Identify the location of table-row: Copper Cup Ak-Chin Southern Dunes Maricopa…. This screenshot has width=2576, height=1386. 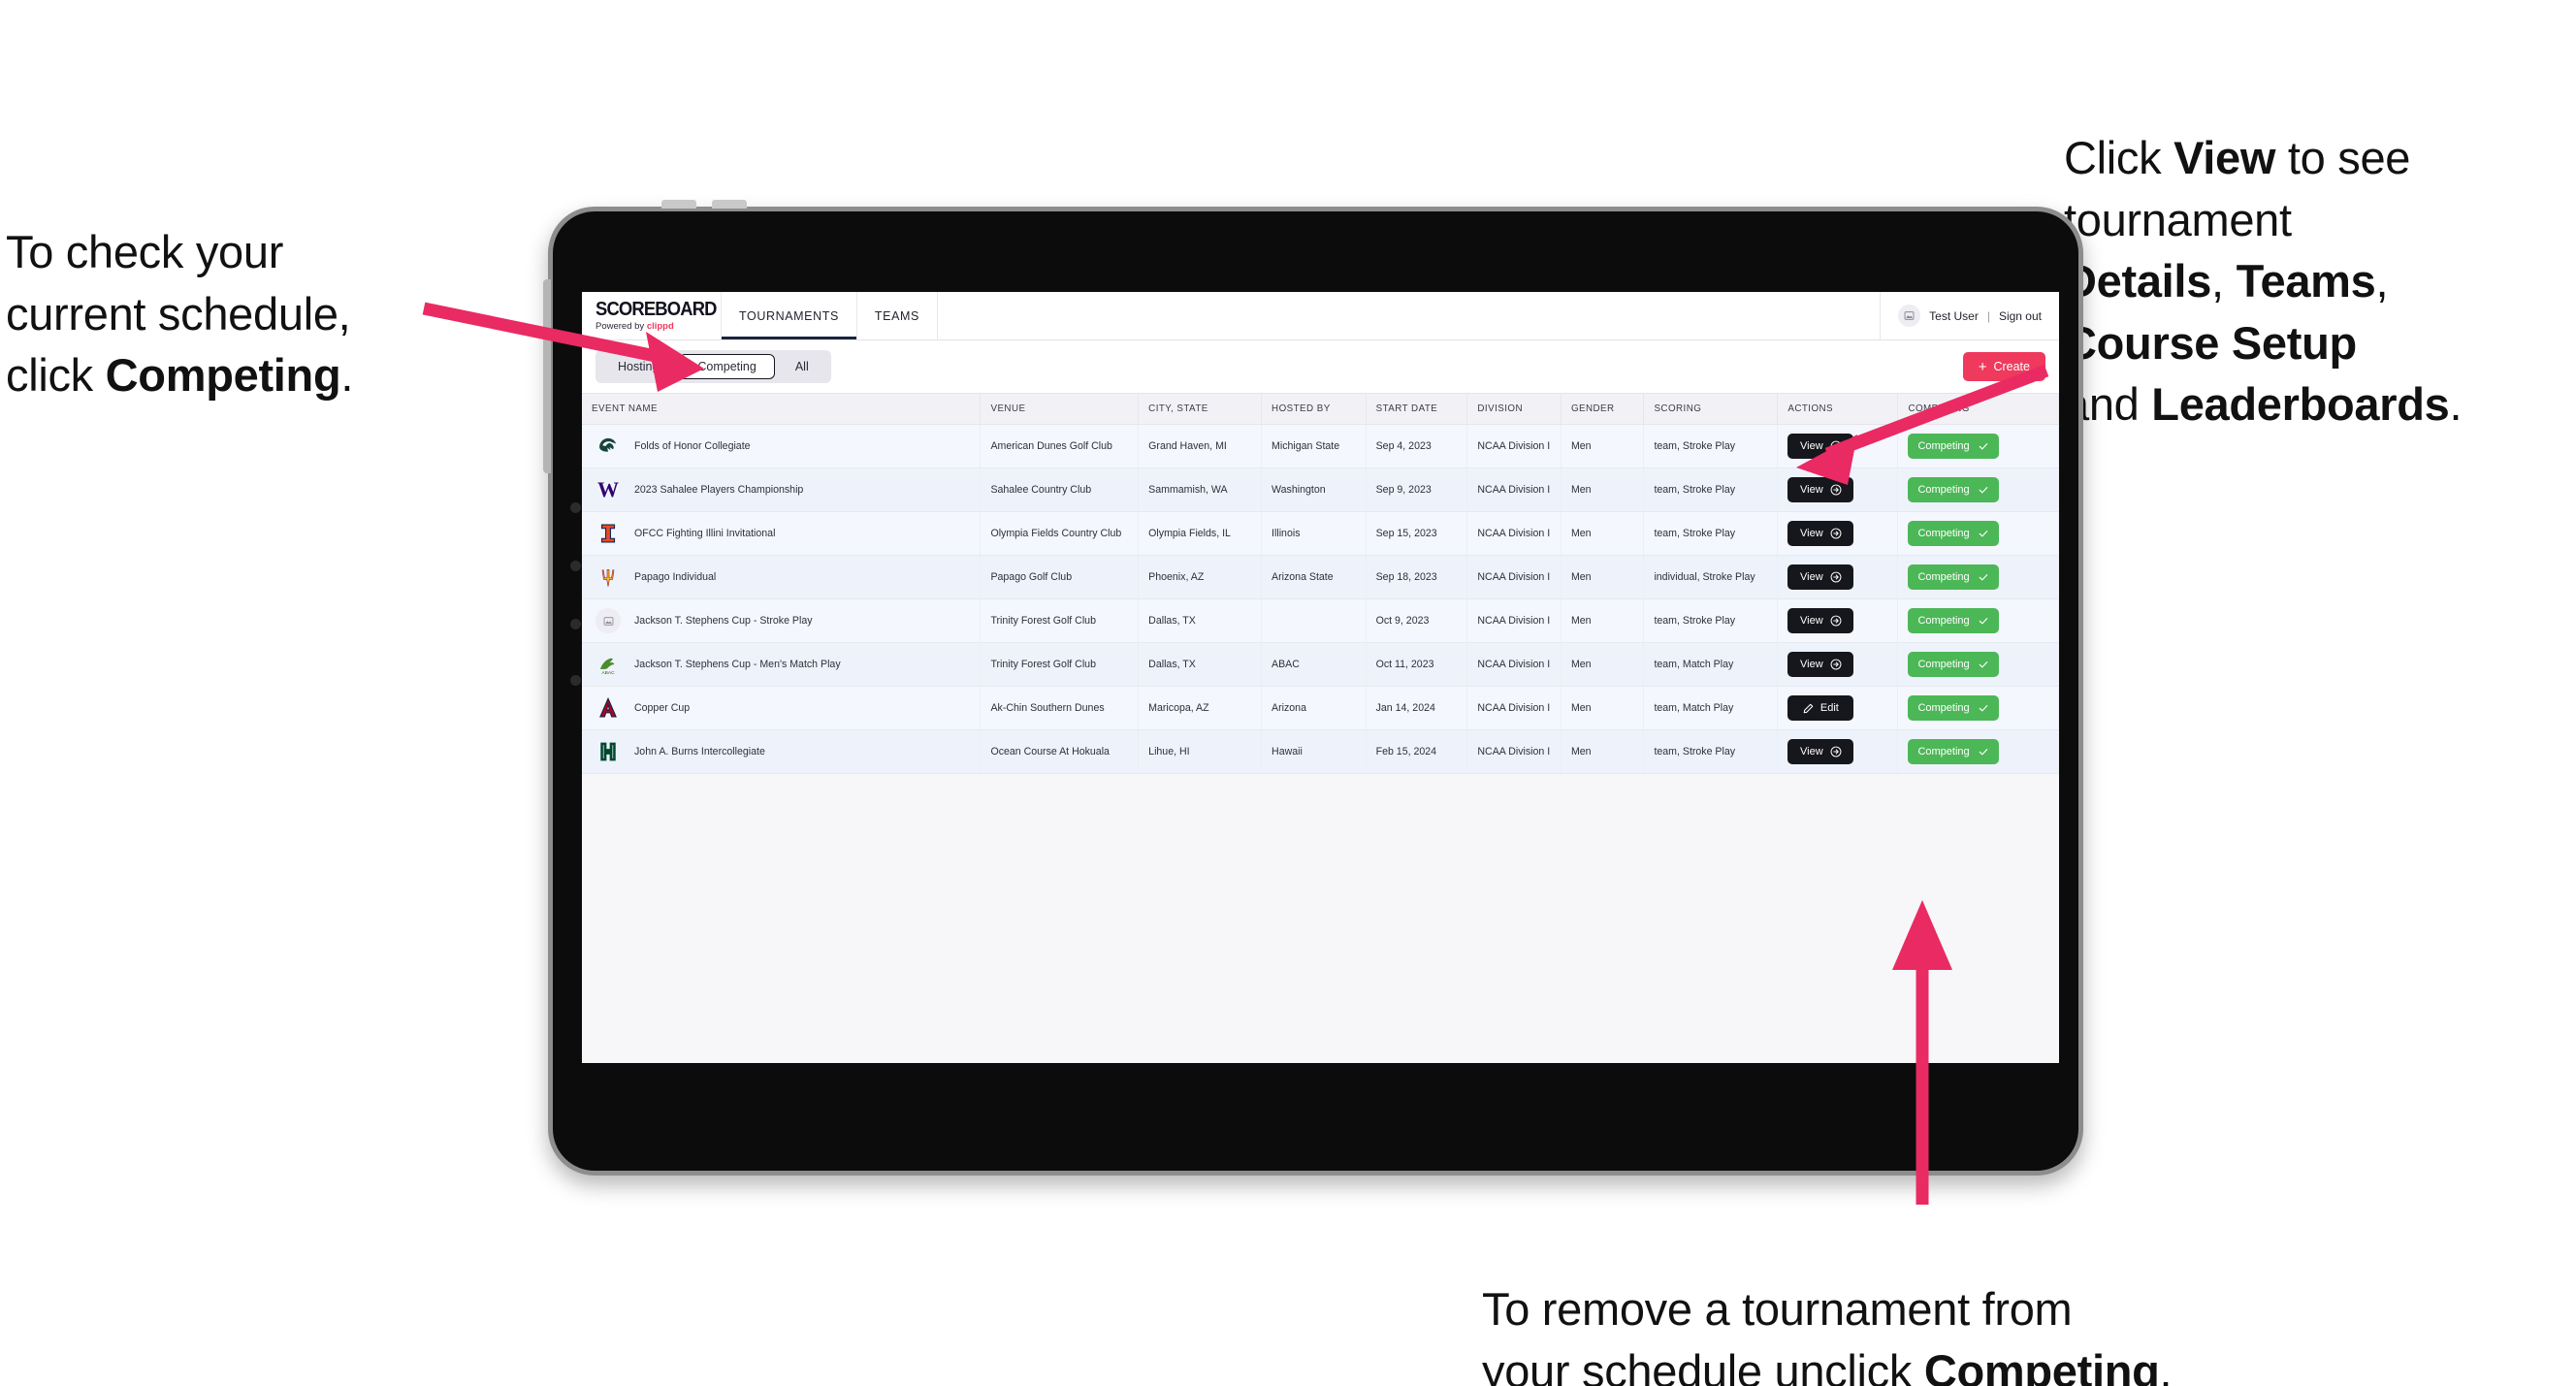
(1320, 708).